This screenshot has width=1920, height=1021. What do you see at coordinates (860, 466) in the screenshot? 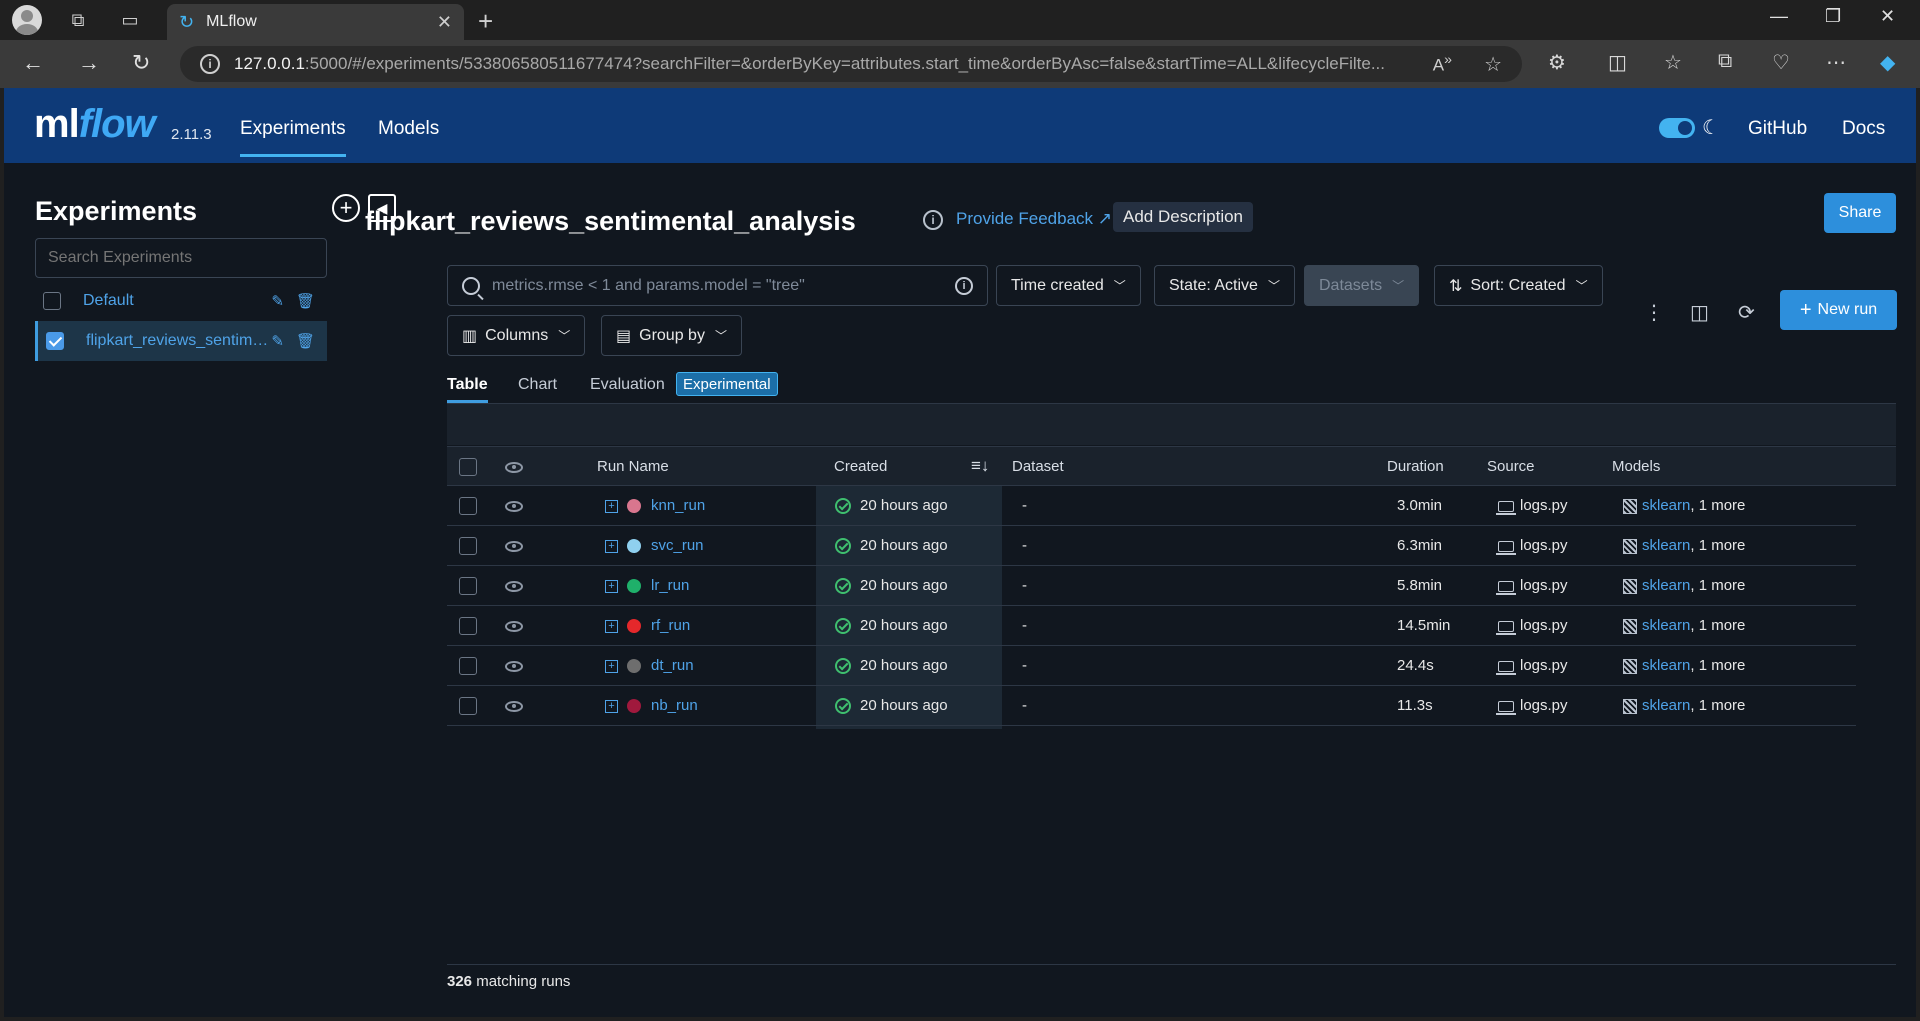
I see `col-created: Created` at bounding box center [860, 466].